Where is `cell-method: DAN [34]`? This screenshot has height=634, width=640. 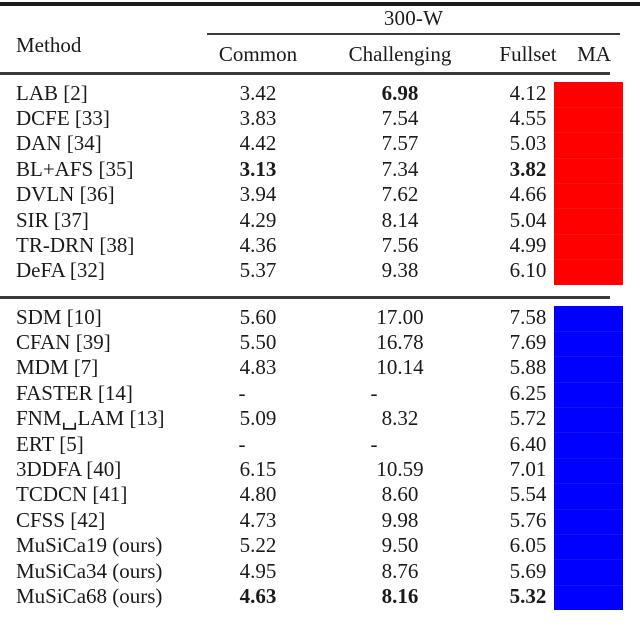 cell-method: DAN [34] is located at coordinates (59, 143).